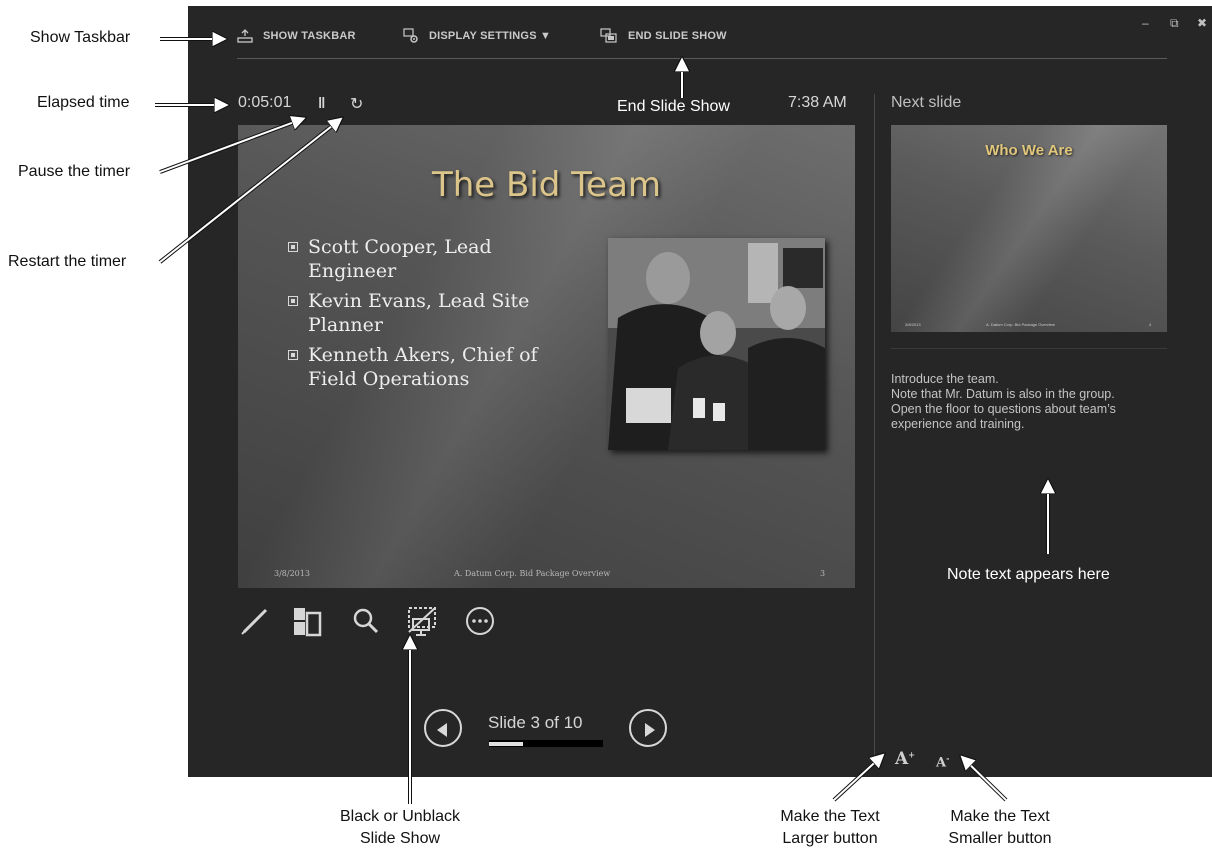 The height and width of the screenshot is (853, 1212). Describe the element at coordinates (905, 759) in the screenshot. I see `make-text-larger-button: A+` at that location.